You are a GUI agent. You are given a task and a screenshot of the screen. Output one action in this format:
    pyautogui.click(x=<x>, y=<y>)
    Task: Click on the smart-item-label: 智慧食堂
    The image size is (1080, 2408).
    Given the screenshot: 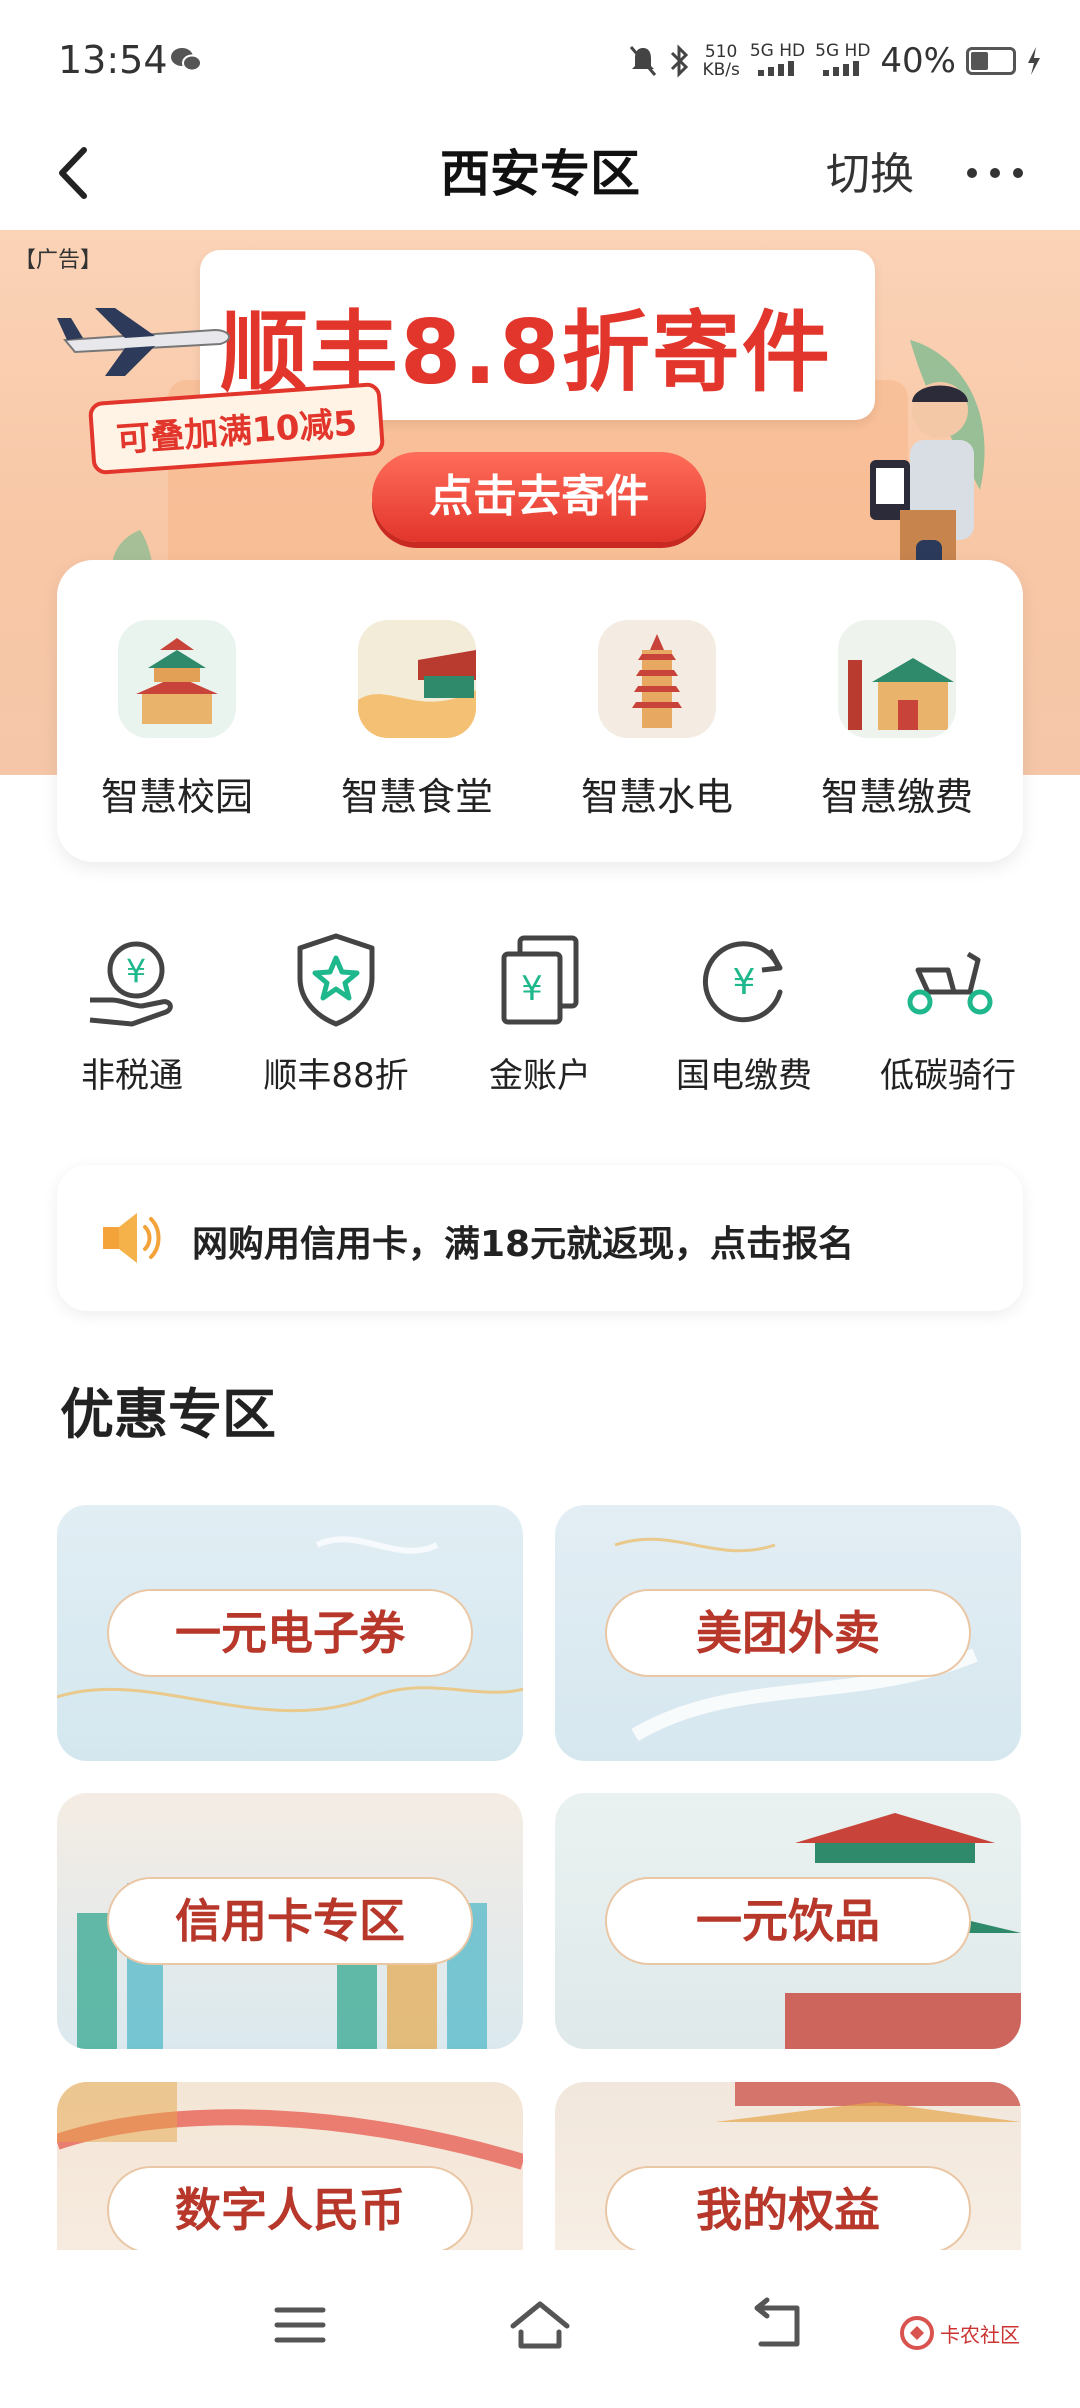 What is the action you would take?
    pyautogui.click(x=416, y=797)
    